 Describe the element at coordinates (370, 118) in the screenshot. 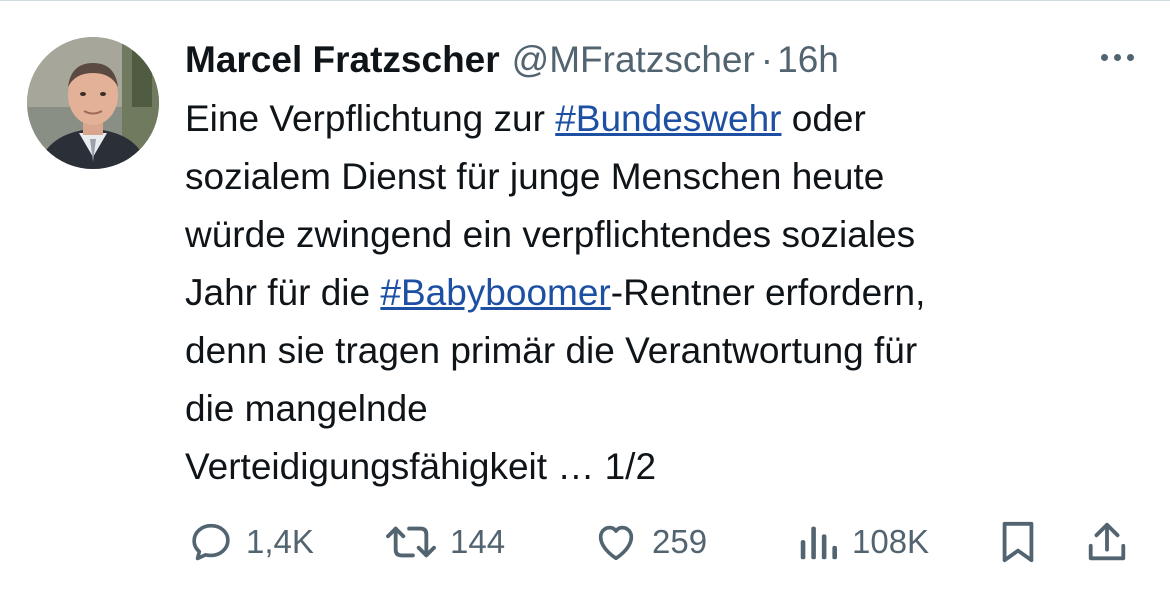

I see `text-segment: Eine Verpflichtung zur` at that location.